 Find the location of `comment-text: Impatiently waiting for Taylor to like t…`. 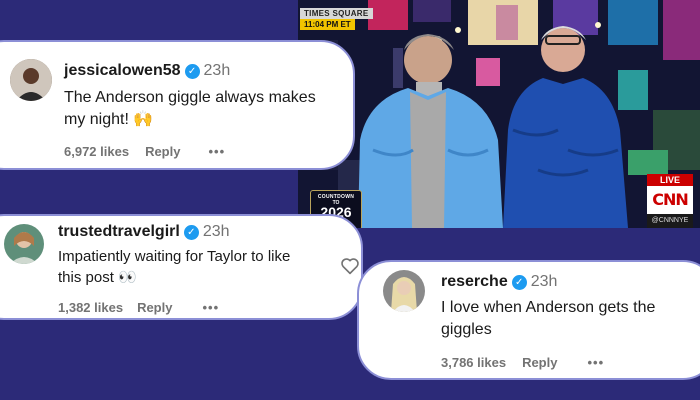

comment-text: Impatiently waiting for Taylor to like t… is located at coordinates (174, 267).